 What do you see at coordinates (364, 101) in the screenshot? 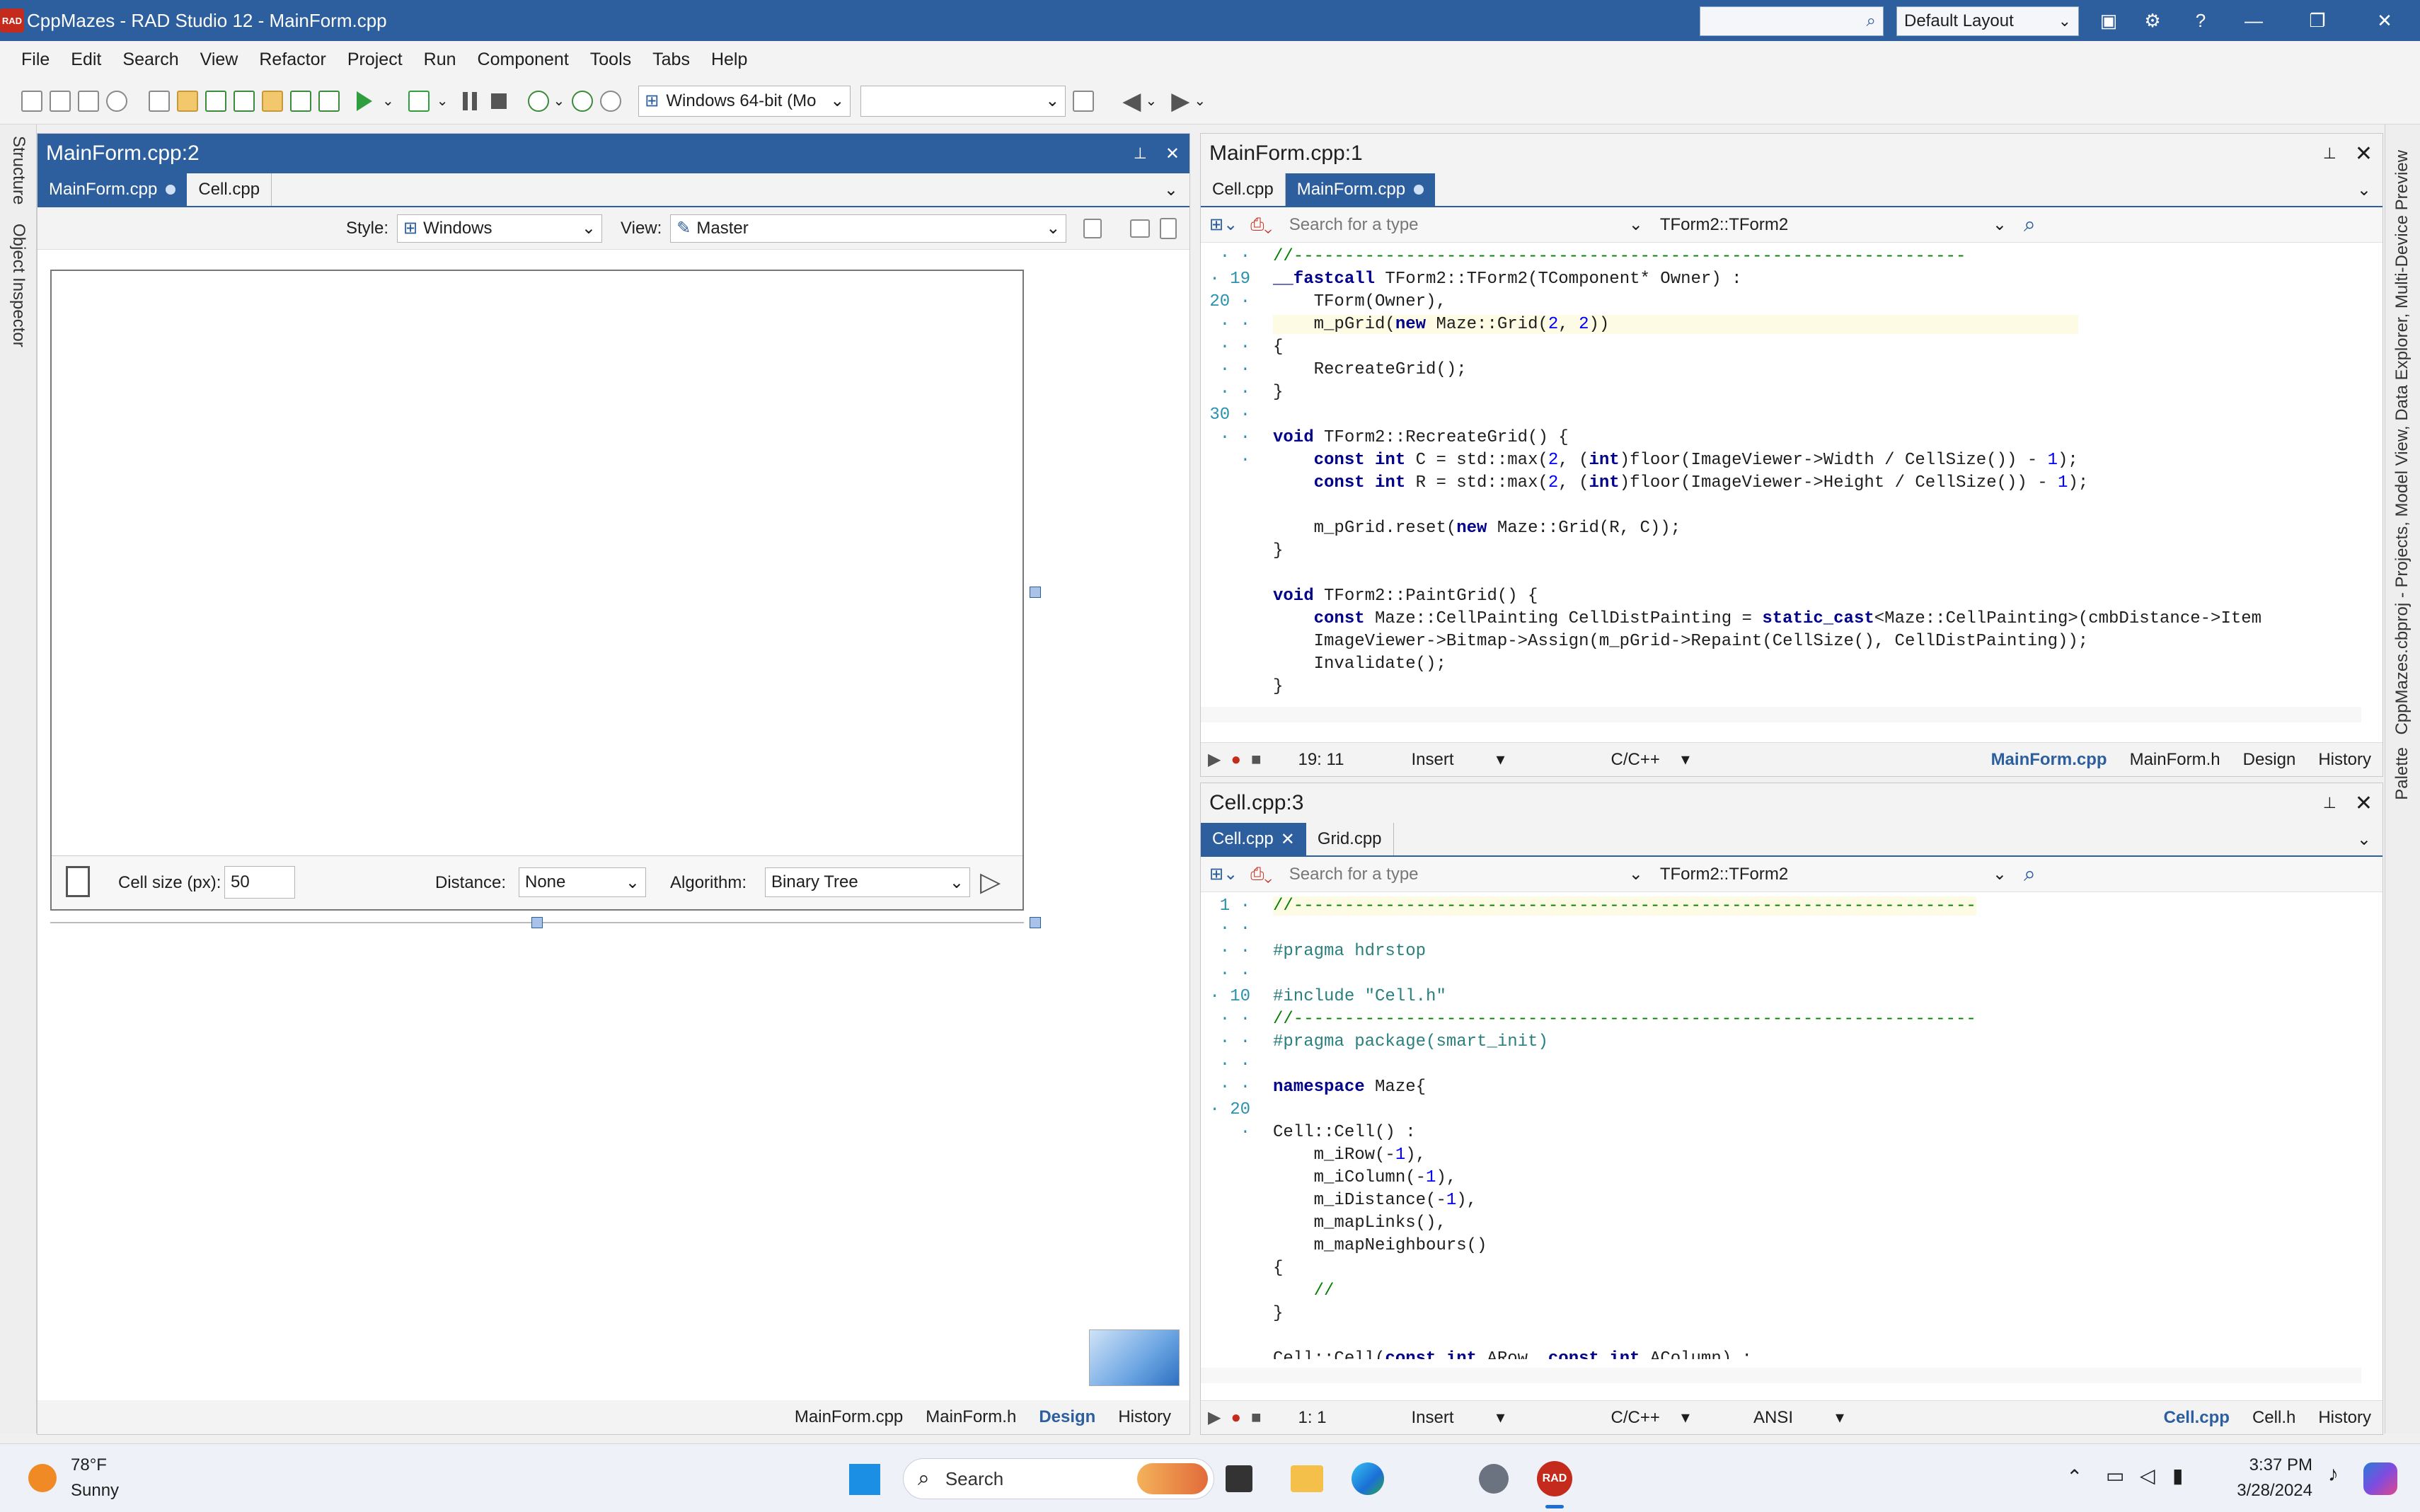
I see `run-icon` at bounding box center [364, 101].